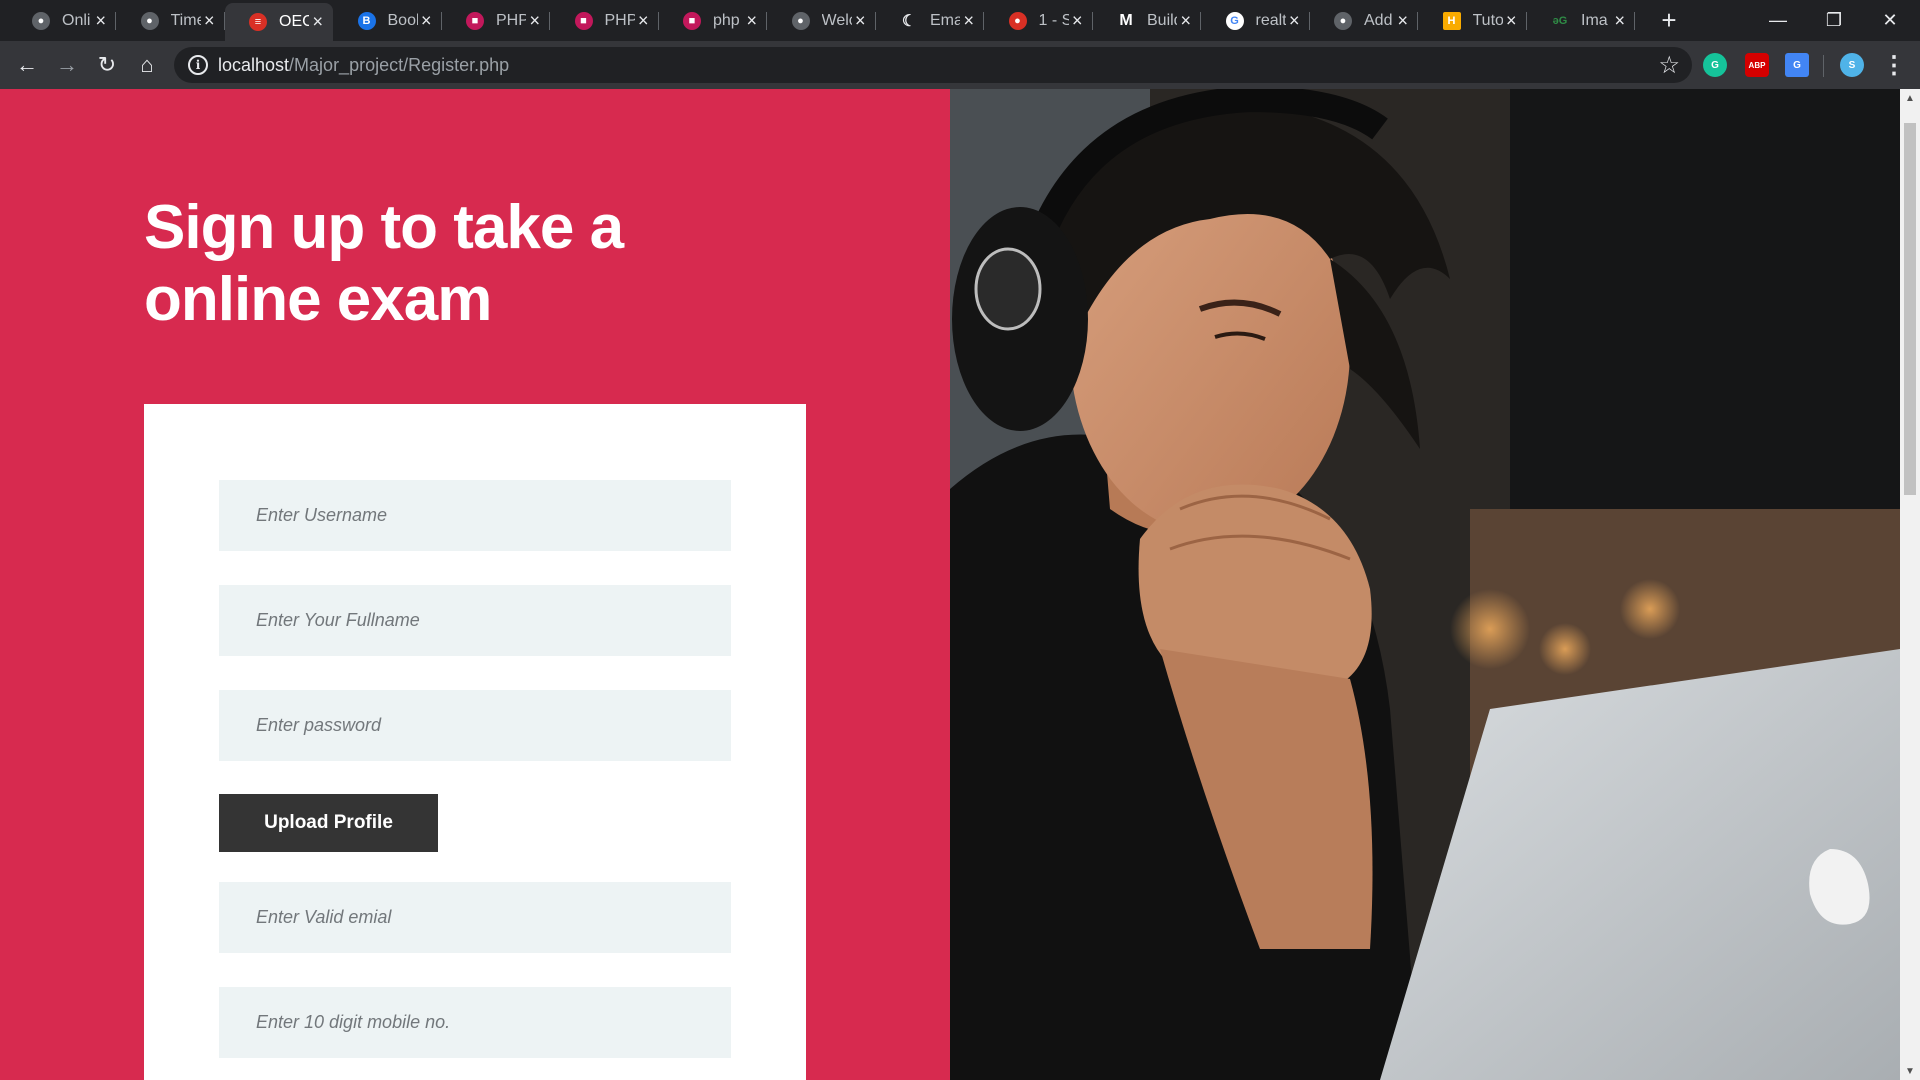 The image size is (1920, 1080). What do you see at coordinates (1487, 20) in the screenshot?
I see `tab-title: Tuto` at bounding box center [1487, 20].